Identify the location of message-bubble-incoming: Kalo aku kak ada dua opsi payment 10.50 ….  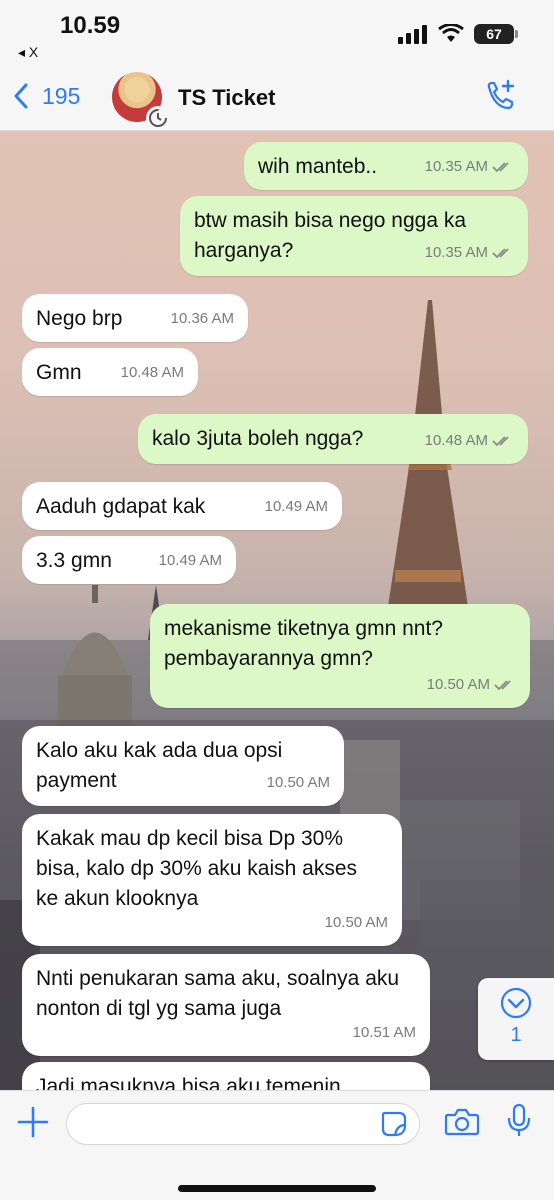
(183, 766).